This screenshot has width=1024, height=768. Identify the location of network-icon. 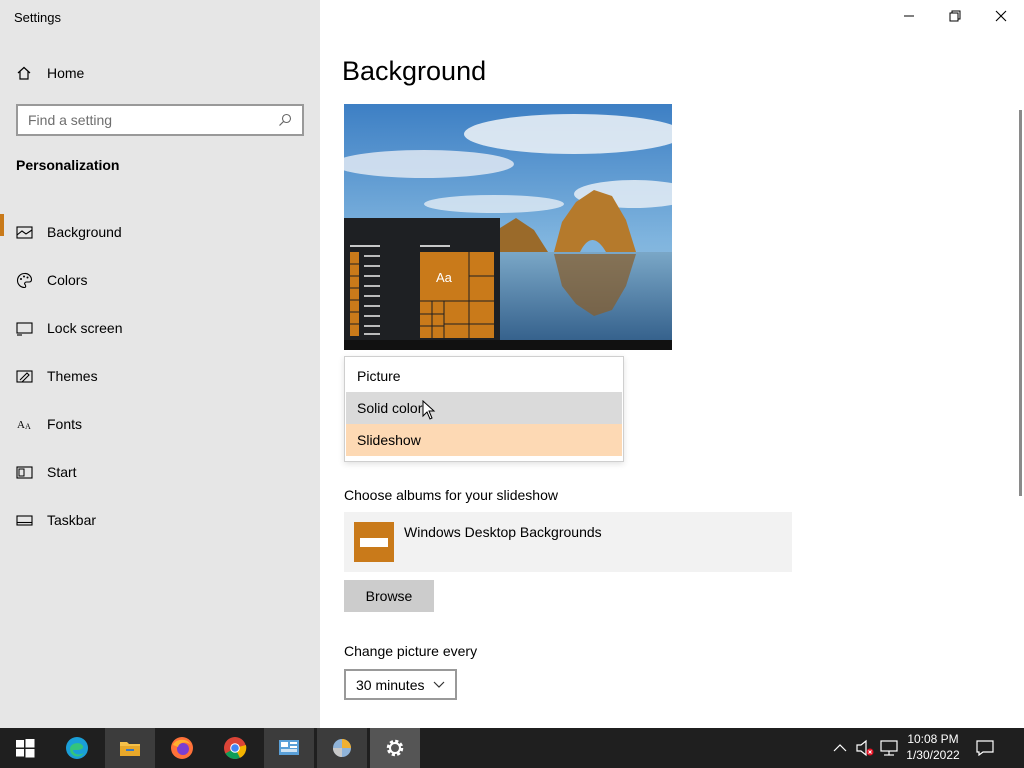
(889, 748).